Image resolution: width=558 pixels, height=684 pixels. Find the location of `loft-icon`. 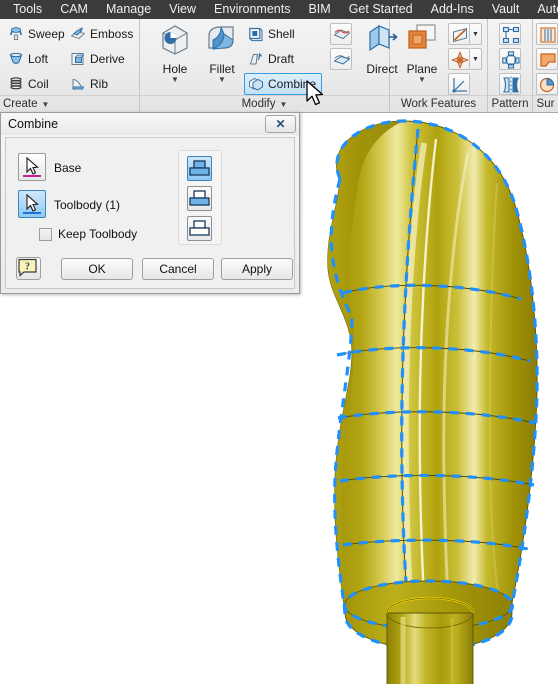

loft-icon is located at coordinates (16, 59).